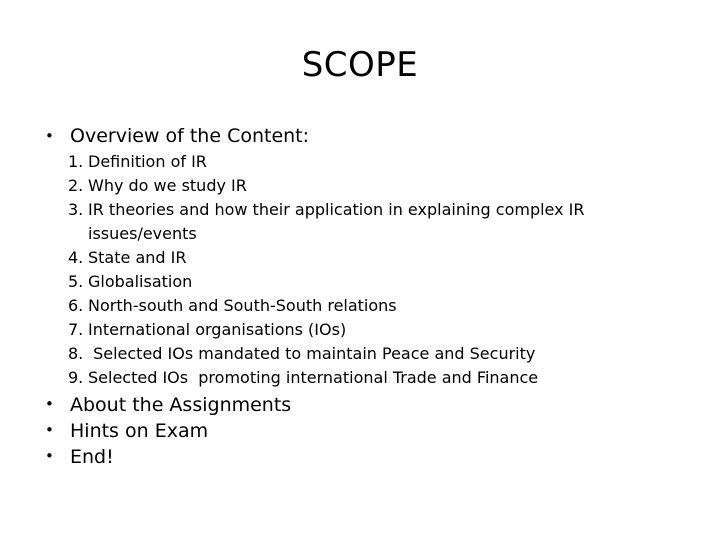 The image size is (720, 540). What do you see at coordinates (363, 136) in the screenshot?
I see `bullet-overview: • Overview of the Content:` at bounding box center [363, 136].